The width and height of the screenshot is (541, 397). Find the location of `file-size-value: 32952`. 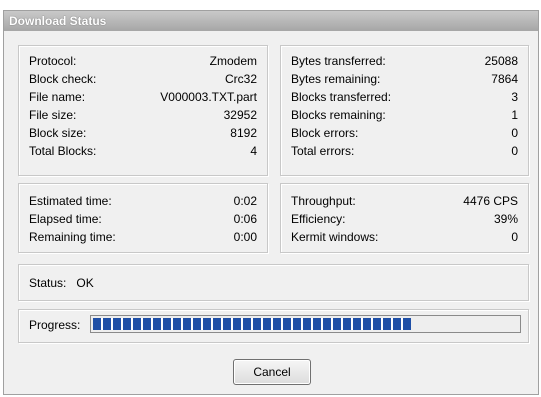

file-size-value: 32952 is located at coordinates (240, 115).